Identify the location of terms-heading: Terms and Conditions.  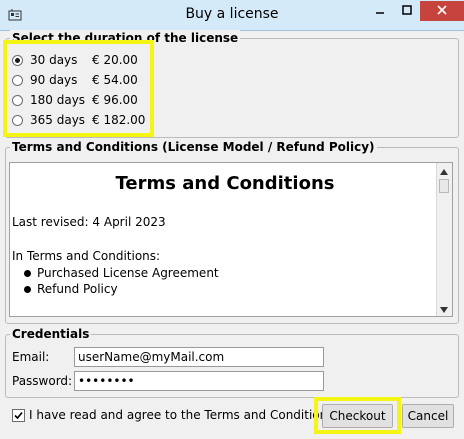
(225, 183).